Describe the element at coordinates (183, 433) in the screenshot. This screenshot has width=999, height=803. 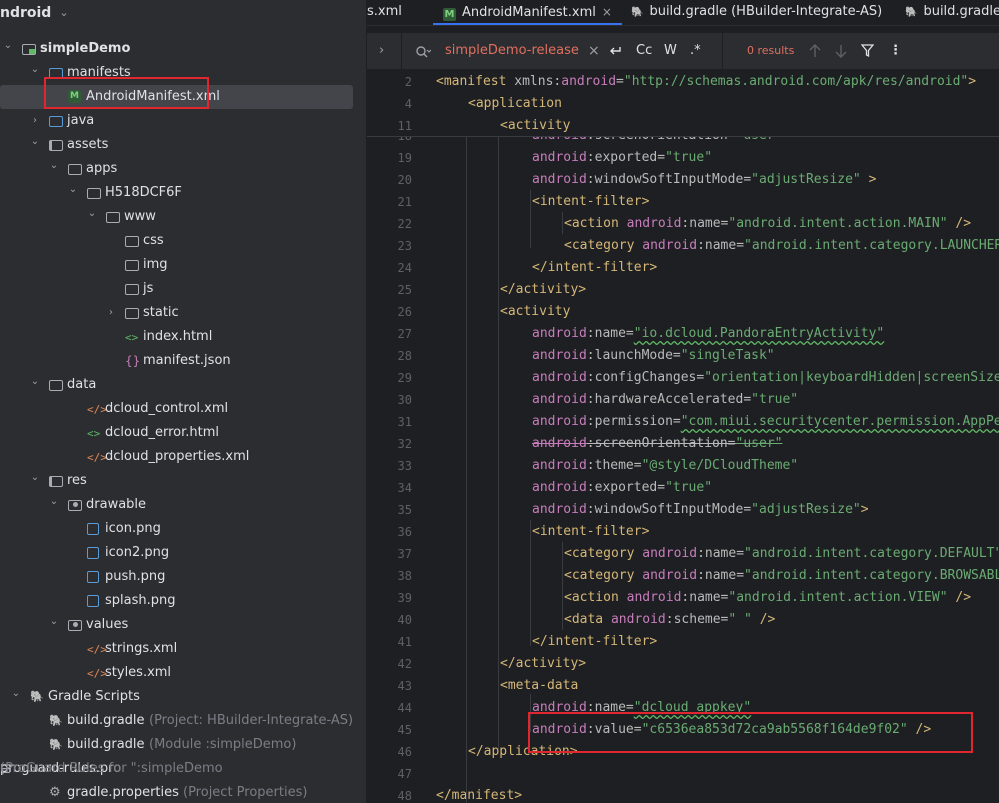
I see `tree-item: <> dcloud_error.html` at that location.